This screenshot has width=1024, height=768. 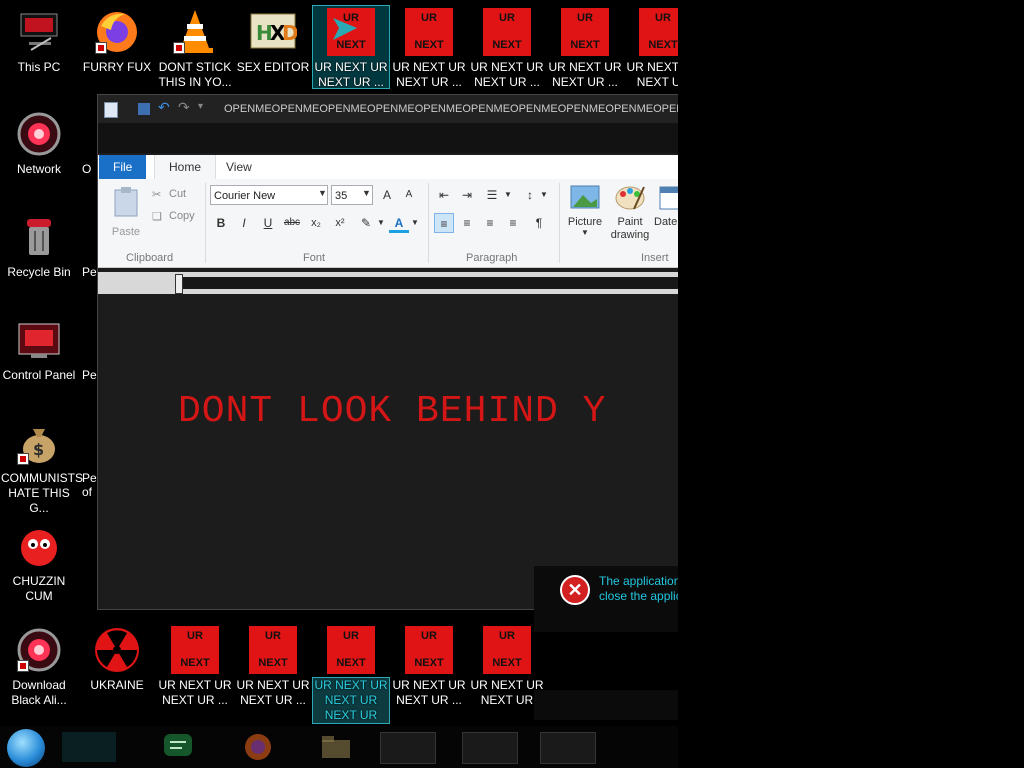 What do you see at coordinates (399, 223) in the screenshot?
I see `text-color-icon: A` at bounding box center [399, 223].